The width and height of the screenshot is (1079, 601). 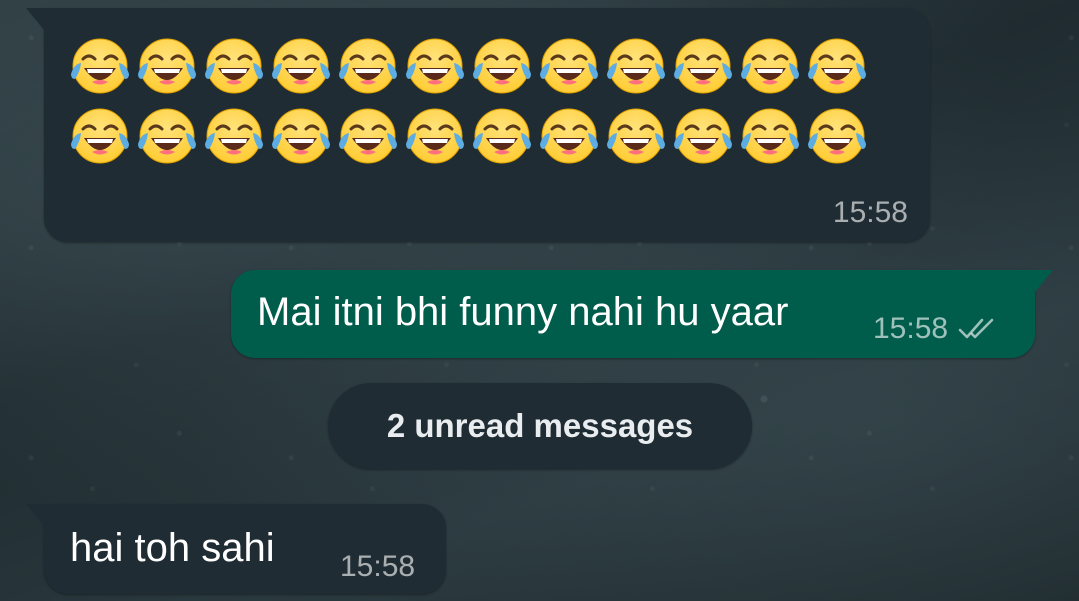 I want to click on message-text: hai toh sahi, so click(x=172, y=548).